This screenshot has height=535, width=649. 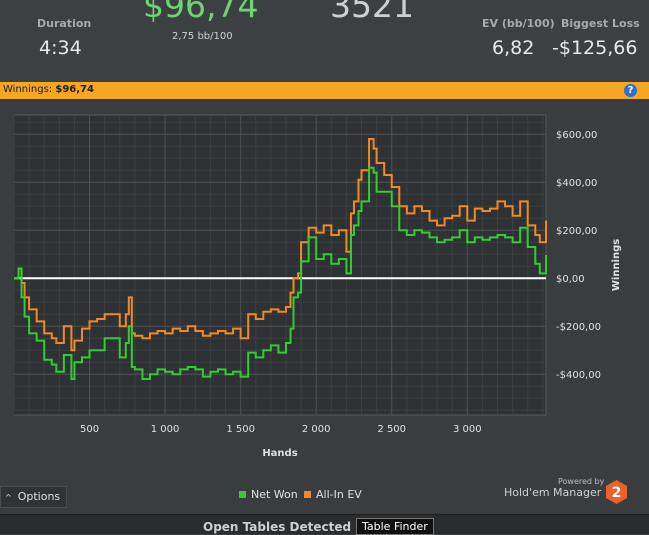 I want to click on winnings-bar-text: Winnings: $96,74, so click(x=48, y=89).